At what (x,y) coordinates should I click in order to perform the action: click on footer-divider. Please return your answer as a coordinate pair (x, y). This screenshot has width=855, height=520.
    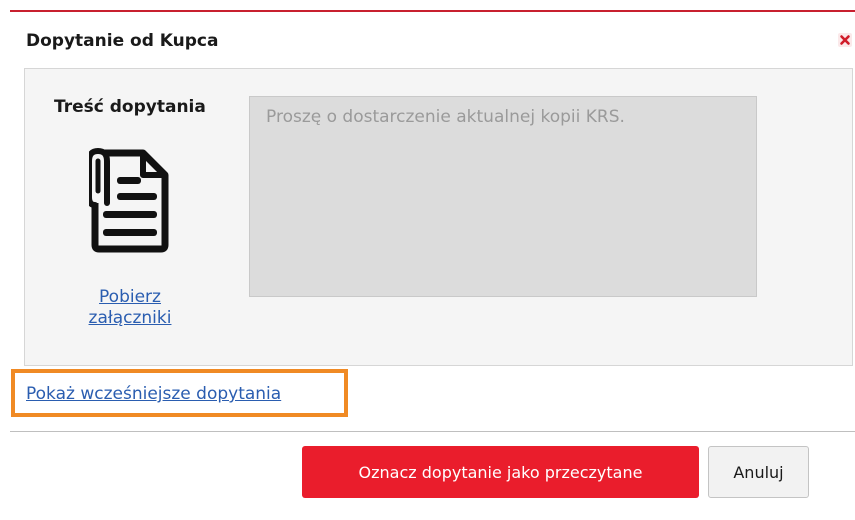
    Looking at the image, I should click on (432, 431).